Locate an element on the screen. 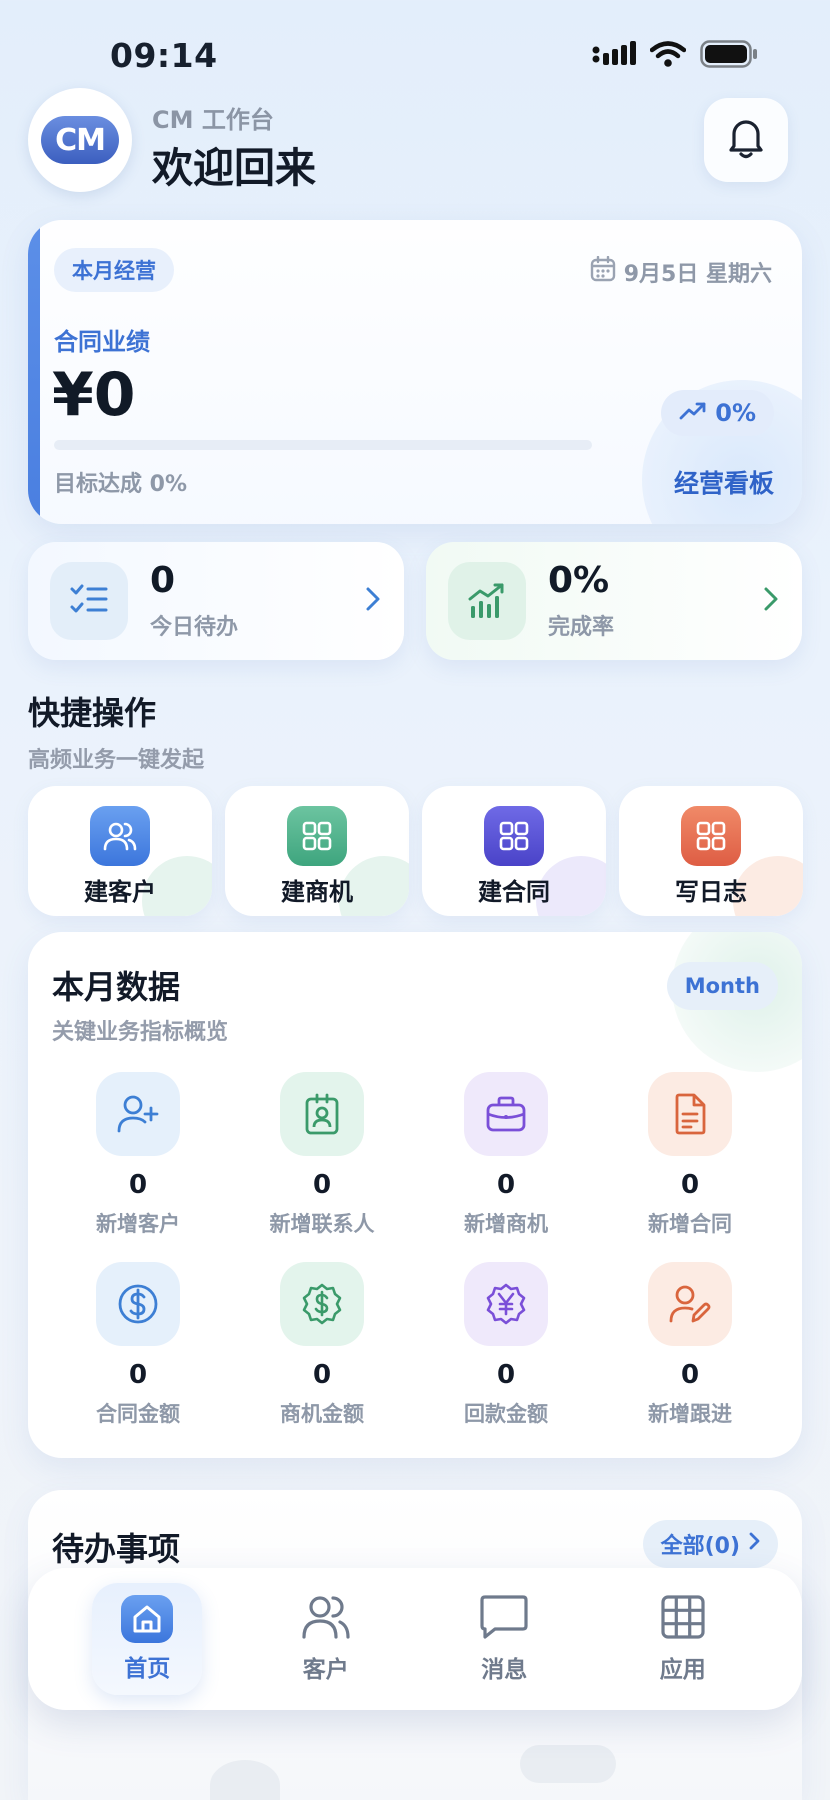  today-todo-value: 0 is located at coordinates (163, 581).